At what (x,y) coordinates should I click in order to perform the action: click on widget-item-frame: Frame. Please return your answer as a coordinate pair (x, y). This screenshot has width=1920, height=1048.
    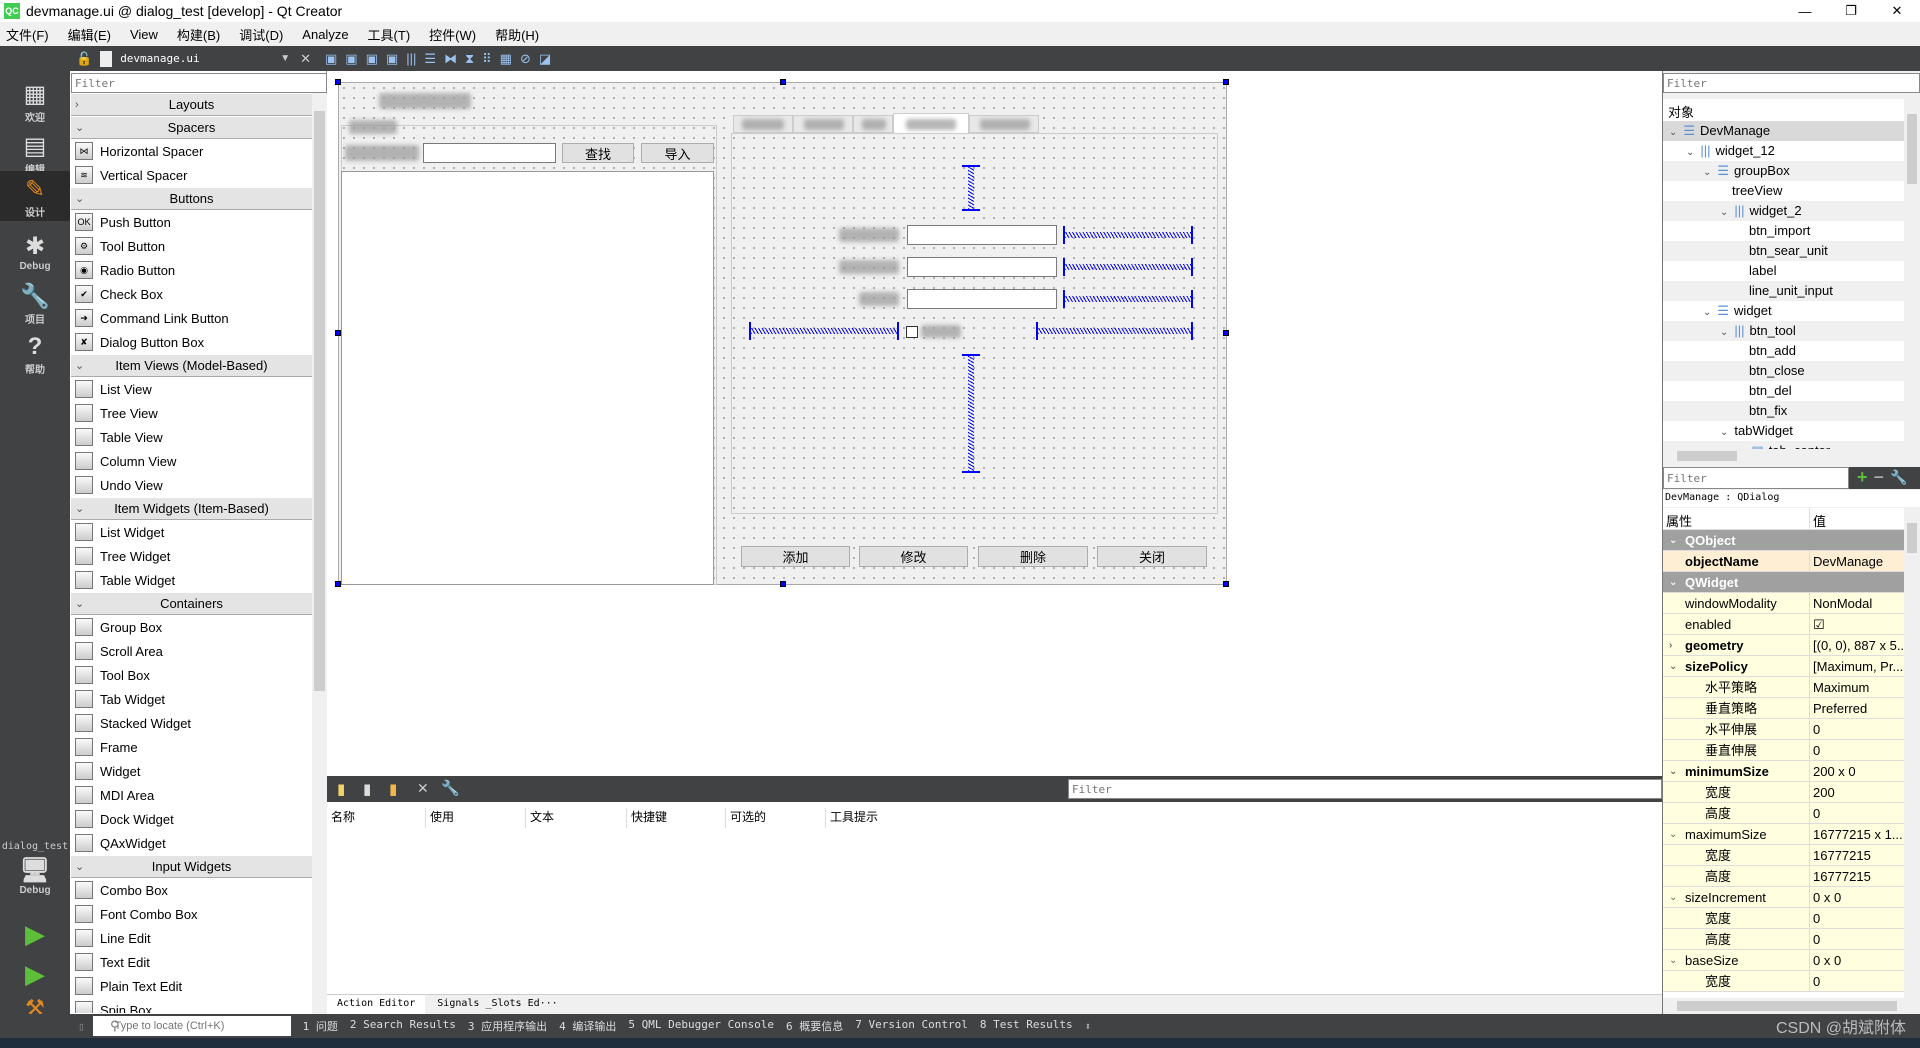
    Looking at the image, I should click on (191, 747).